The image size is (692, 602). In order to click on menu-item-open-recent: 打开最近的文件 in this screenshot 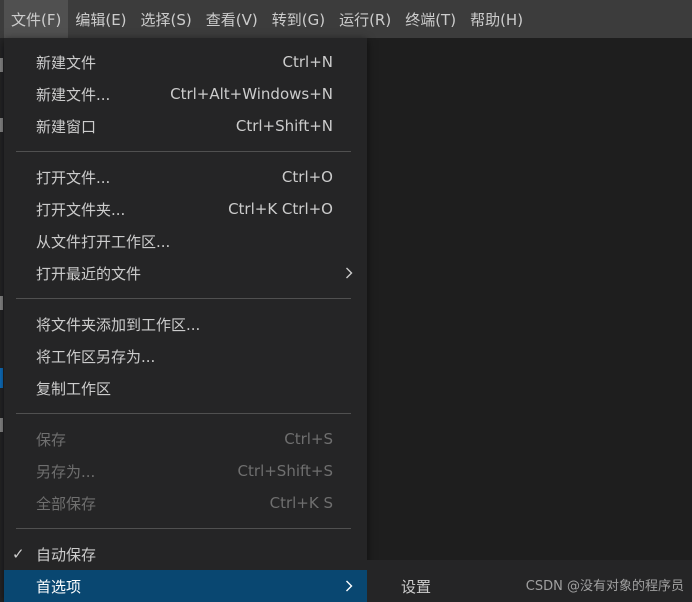, I will do `click(185, 273)`.